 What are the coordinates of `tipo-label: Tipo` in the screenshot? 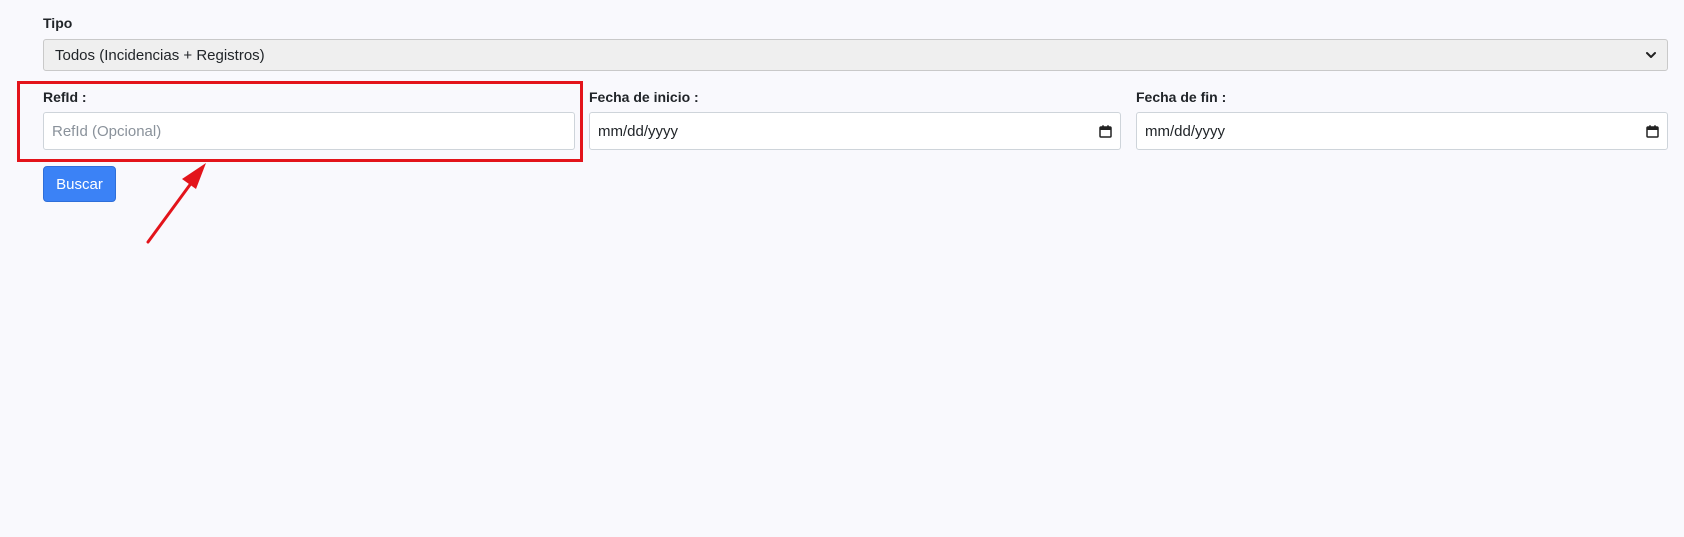 It's located at (58, 23).